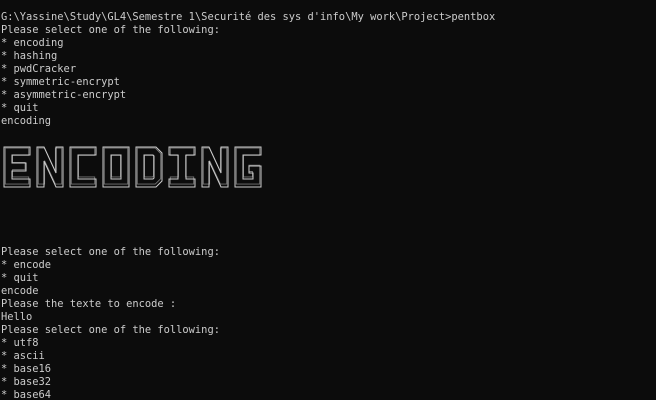 This screenshot has width=656, height=400. What do you see at coordinates (182, 167) in the screenshot?
I see `banner-letter-i` at bounding box center [182, 167].